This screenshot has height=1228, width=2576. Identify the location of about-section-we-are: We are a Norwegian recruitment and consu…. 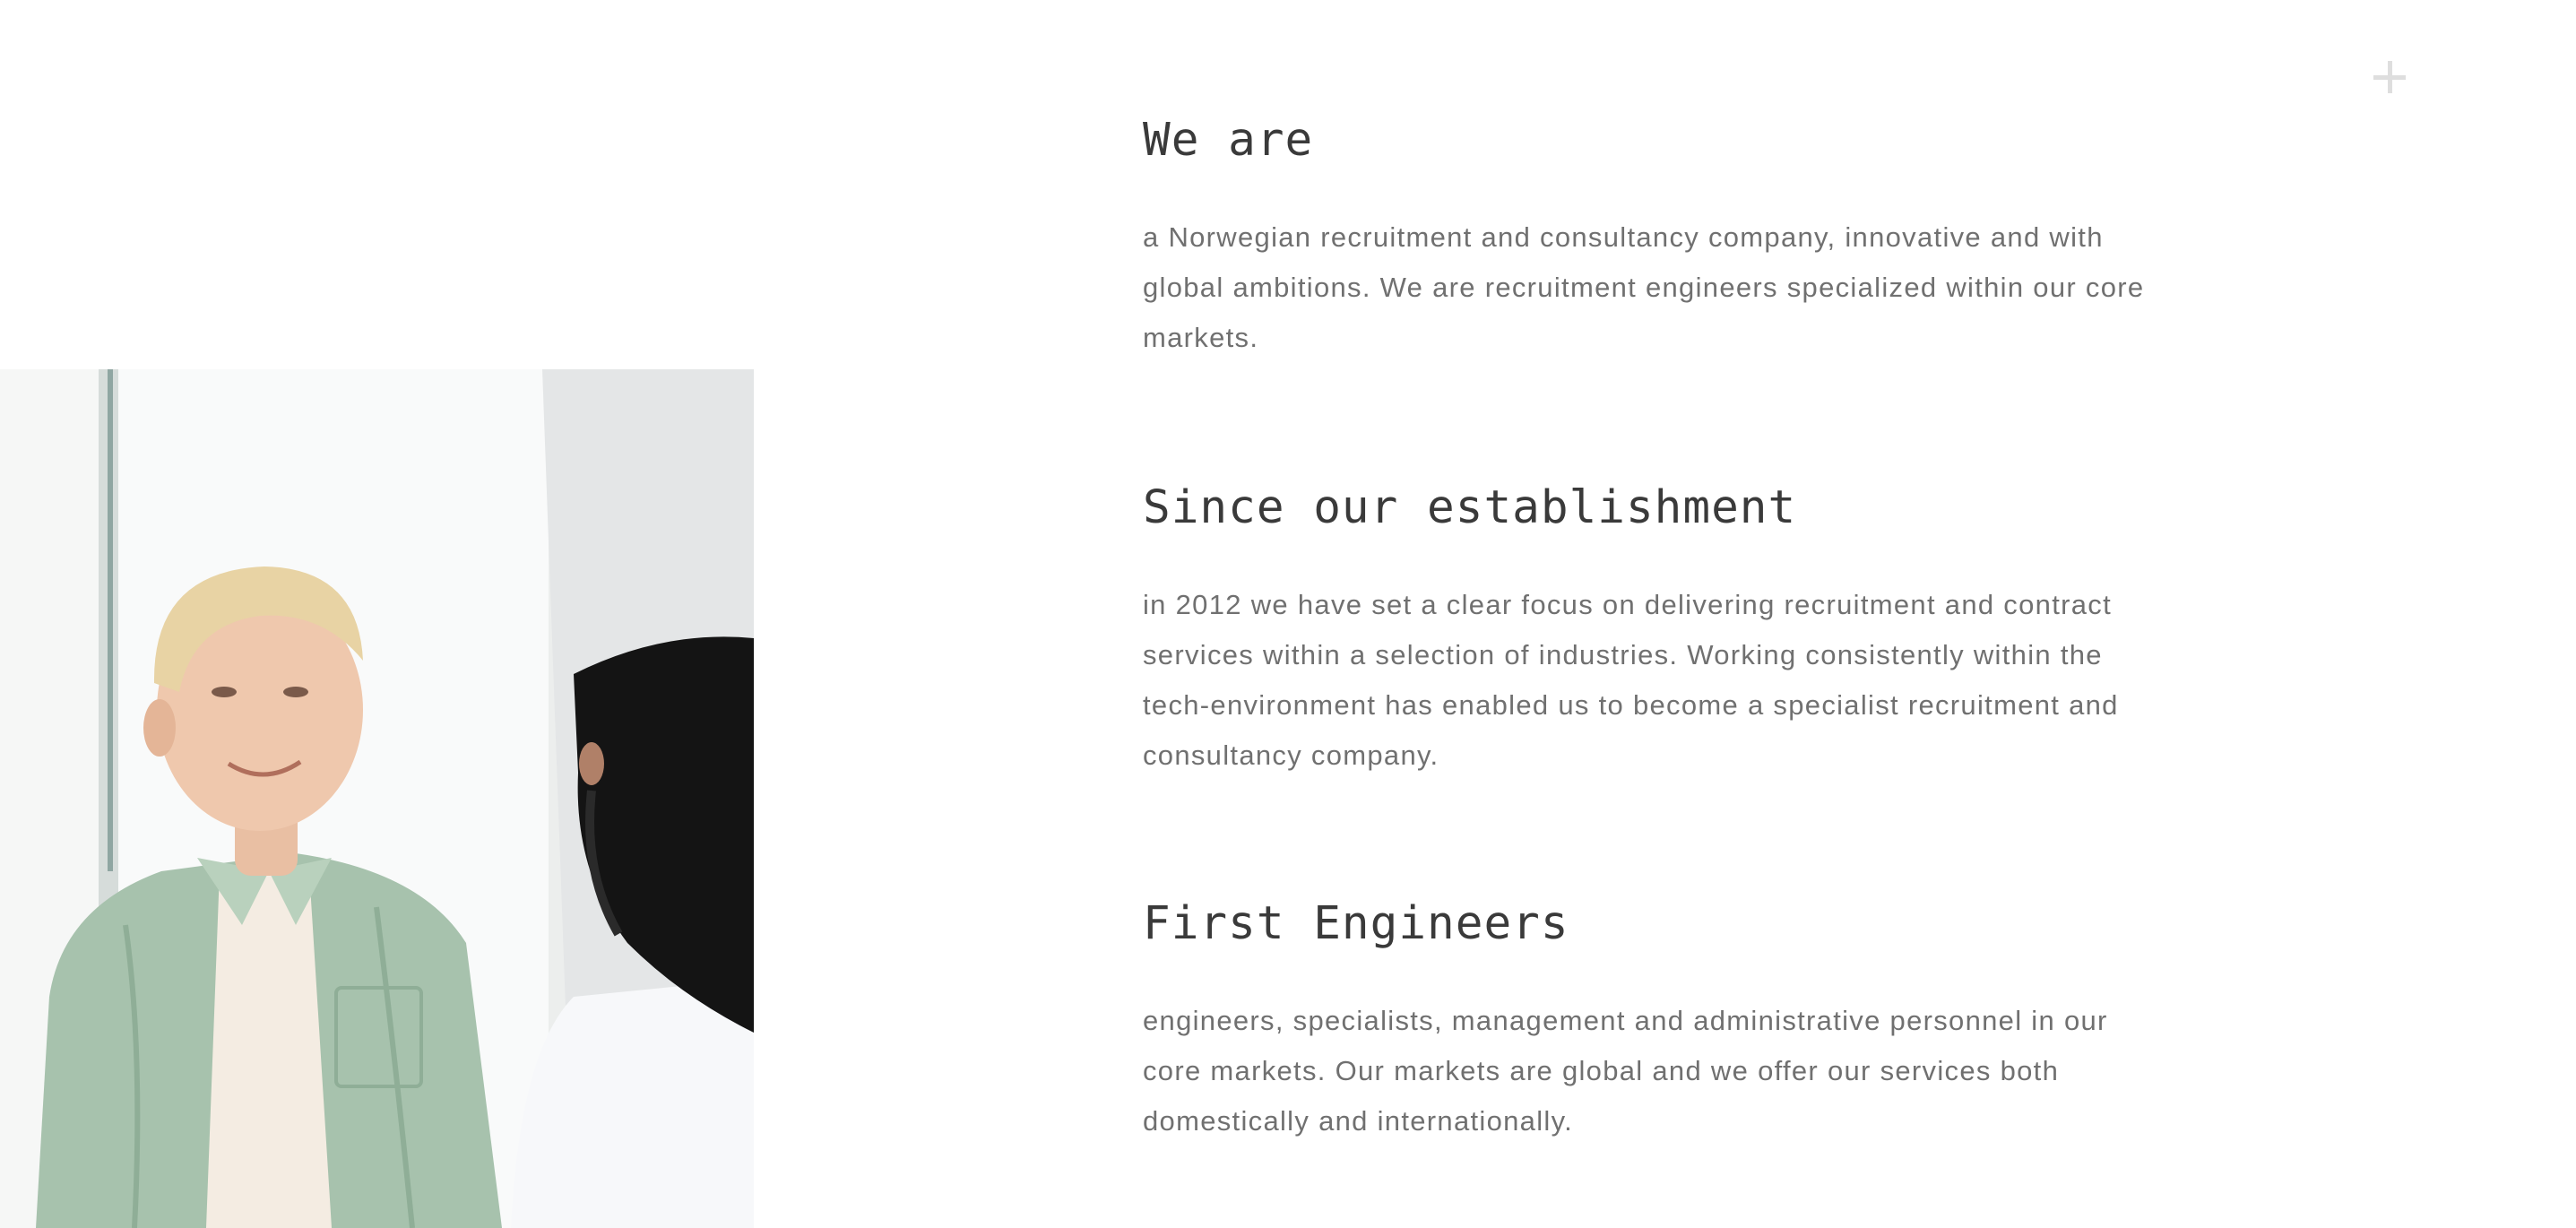
(1649, 238).